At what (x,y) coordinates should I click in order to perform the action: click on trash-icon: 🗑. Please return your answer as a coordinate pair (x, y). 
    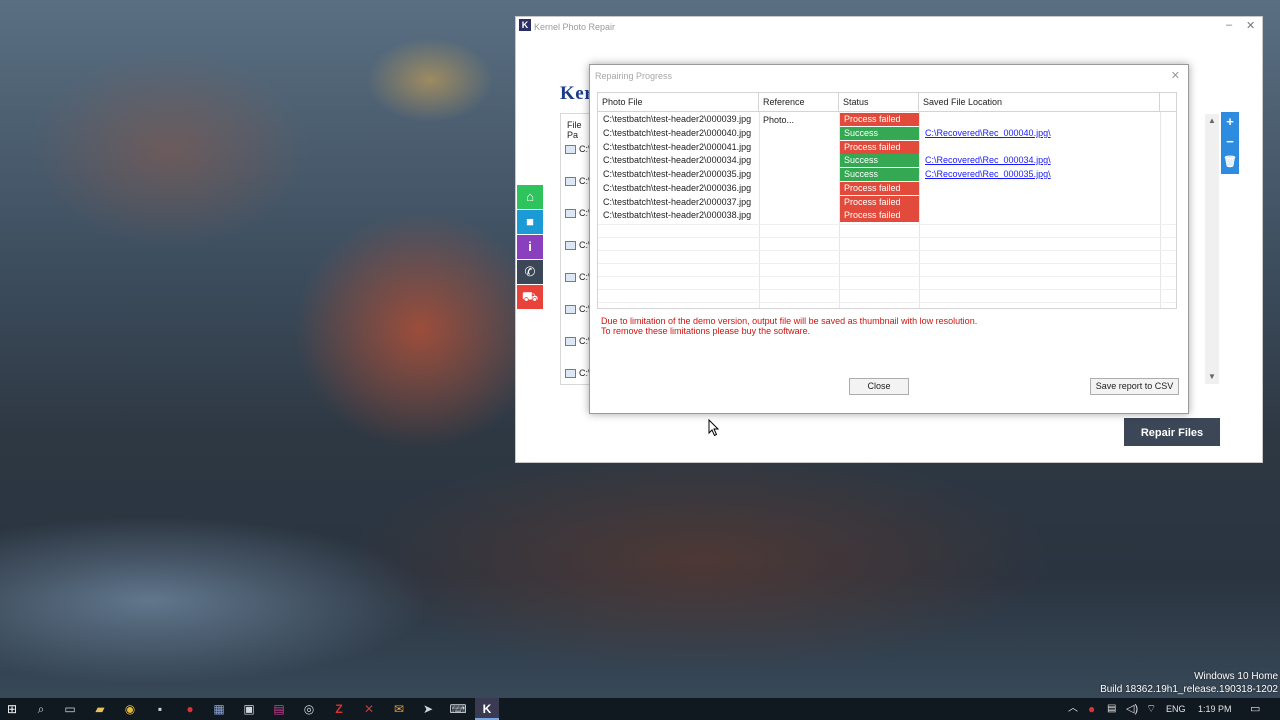
    Looking at the image, I should click on (1230, 162).